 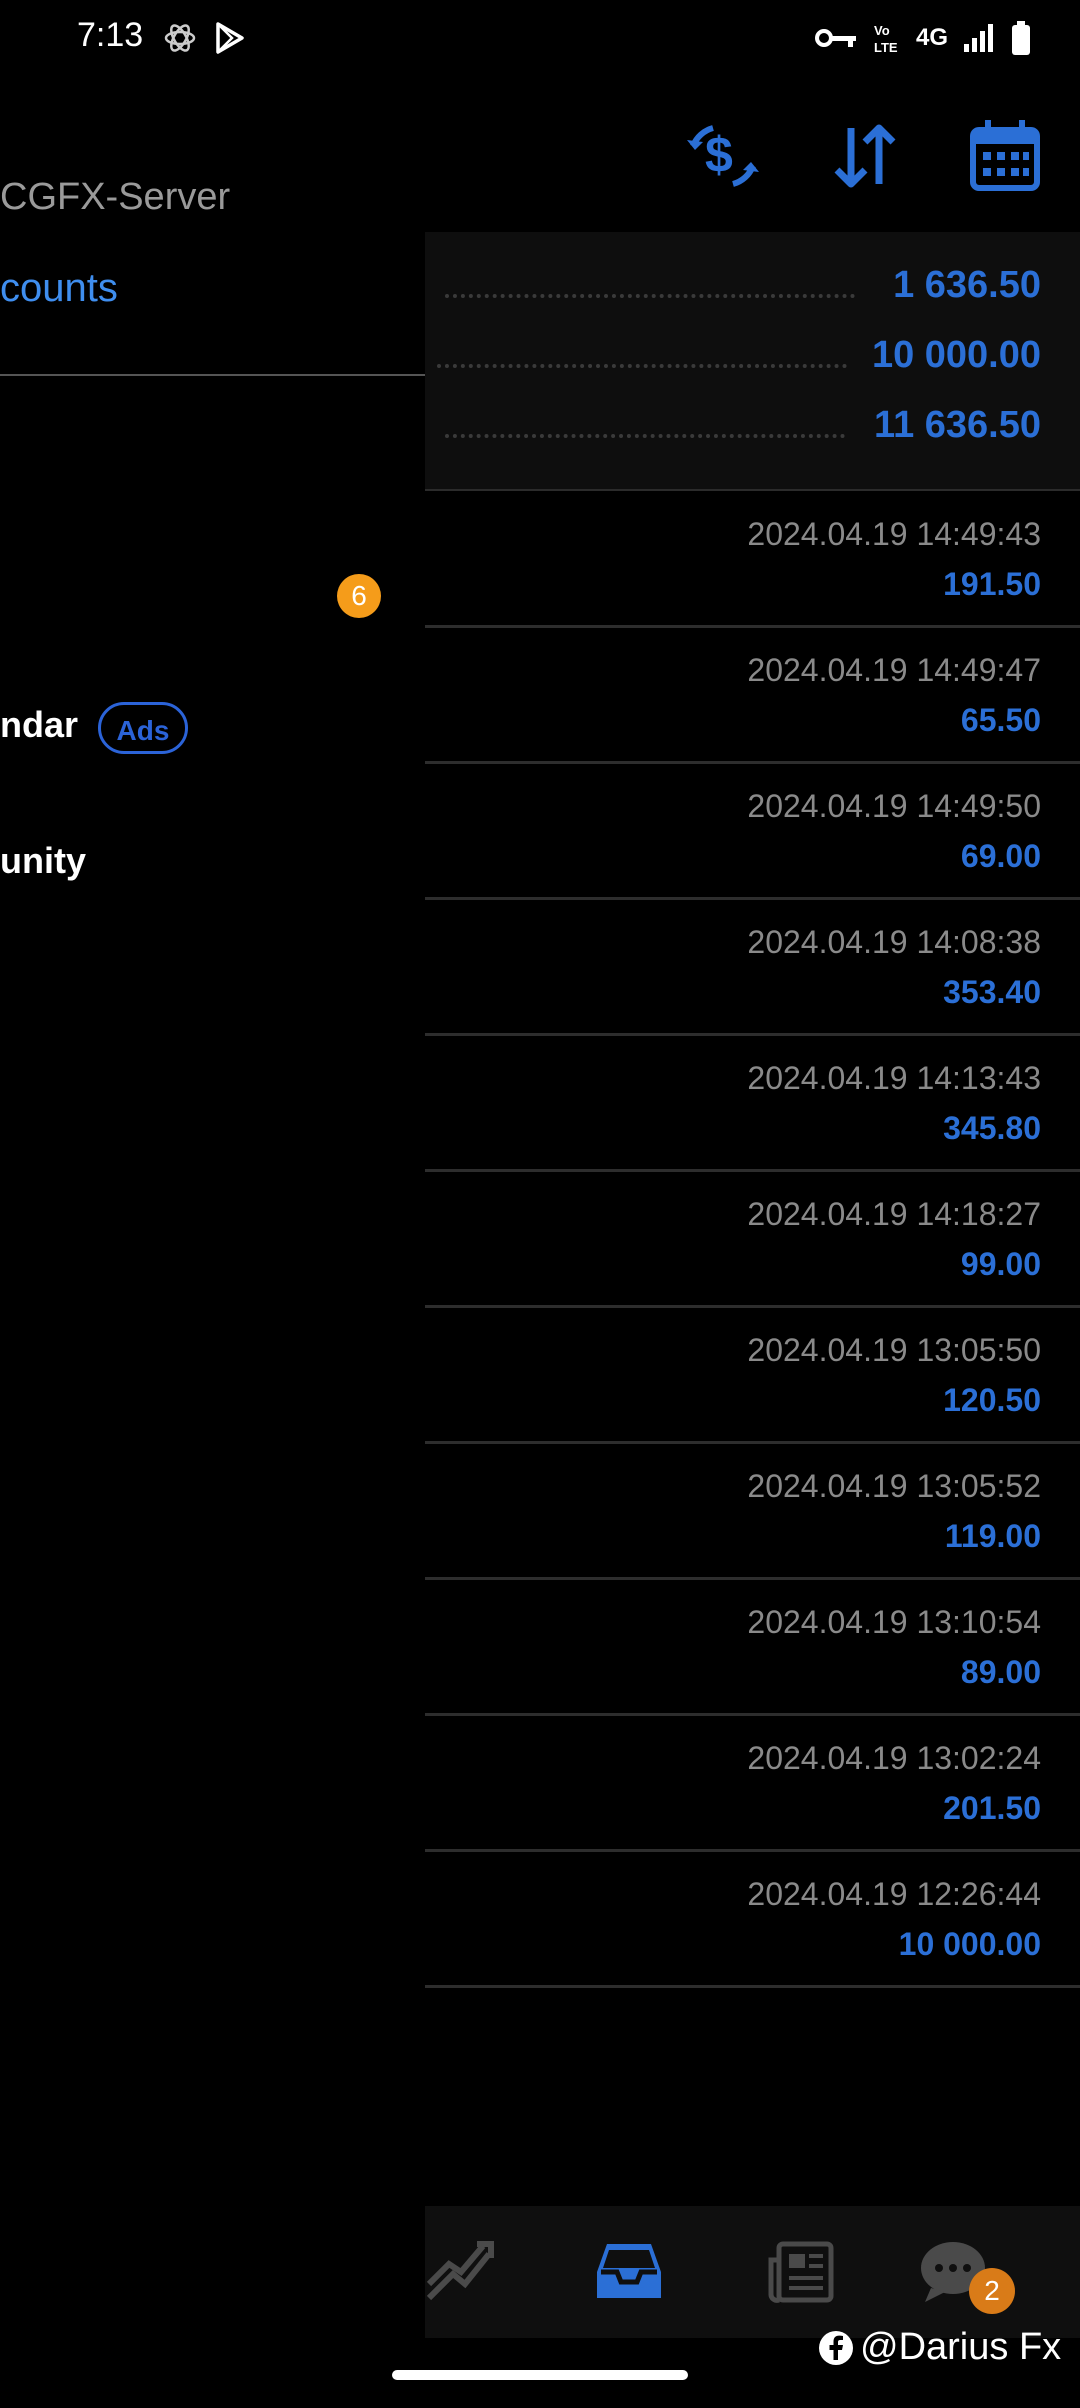 What do you see at coordinates (752, 2272) in the screenshot?
I see `bottom-navigation: 2` at bounding box center [752, 2272].